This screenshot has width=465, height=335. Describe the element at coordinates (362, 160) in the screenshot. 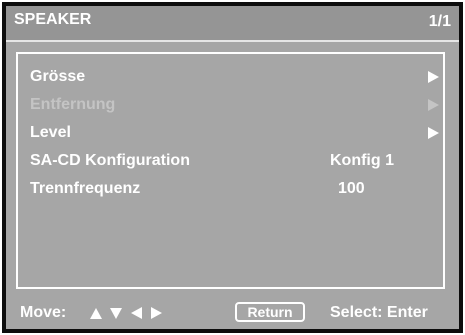

I see `menu-item-value: Konfig 1` at that location.